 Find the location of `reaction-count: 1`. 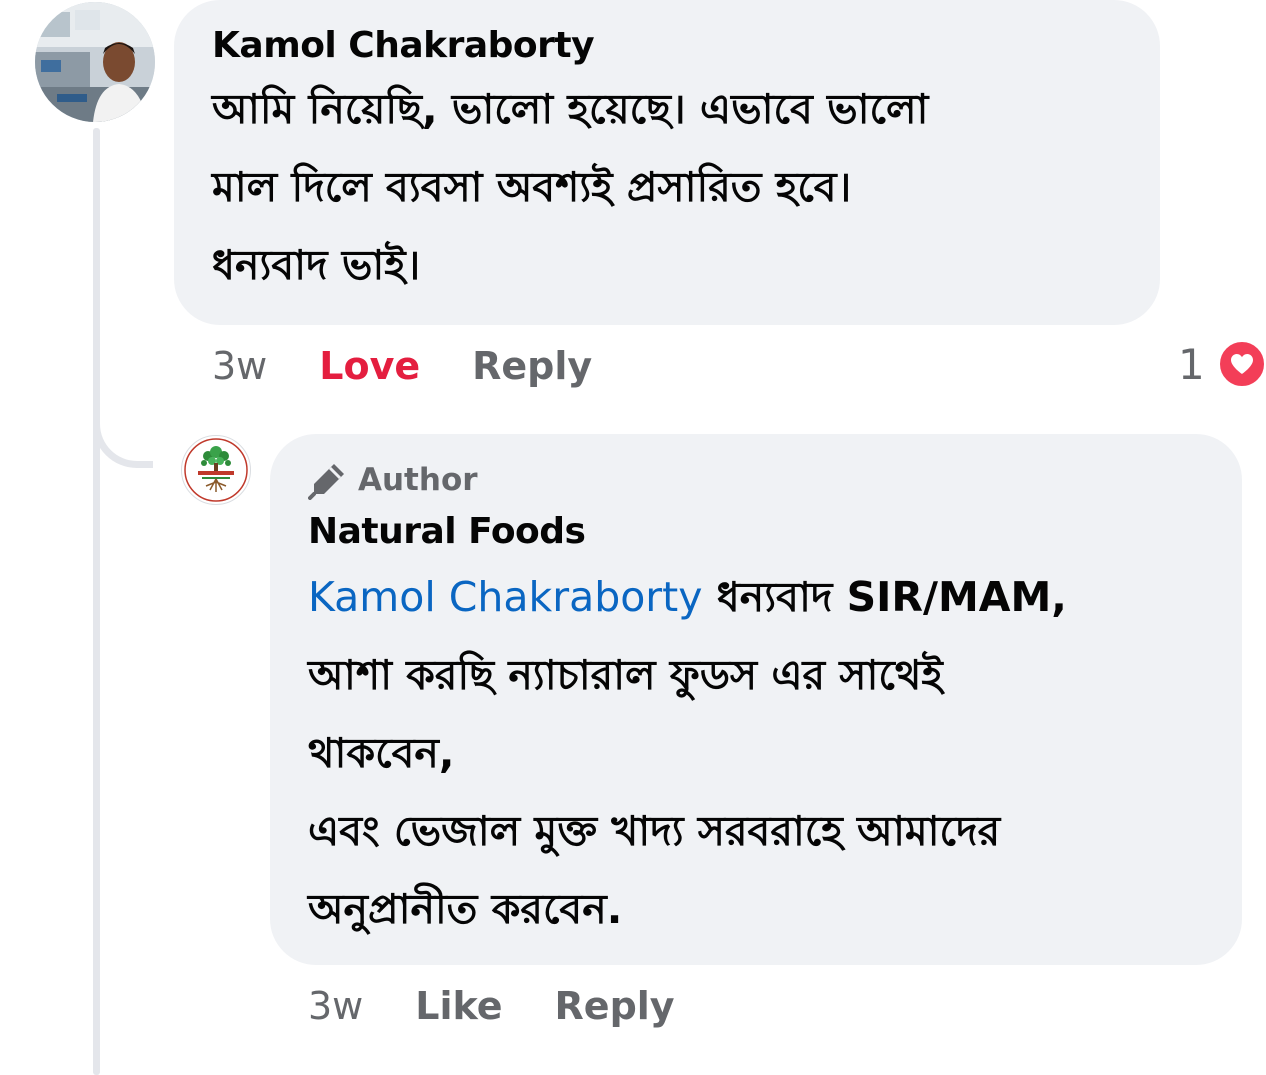

reaction-count: 1 is located at coordinates (1191, 364).